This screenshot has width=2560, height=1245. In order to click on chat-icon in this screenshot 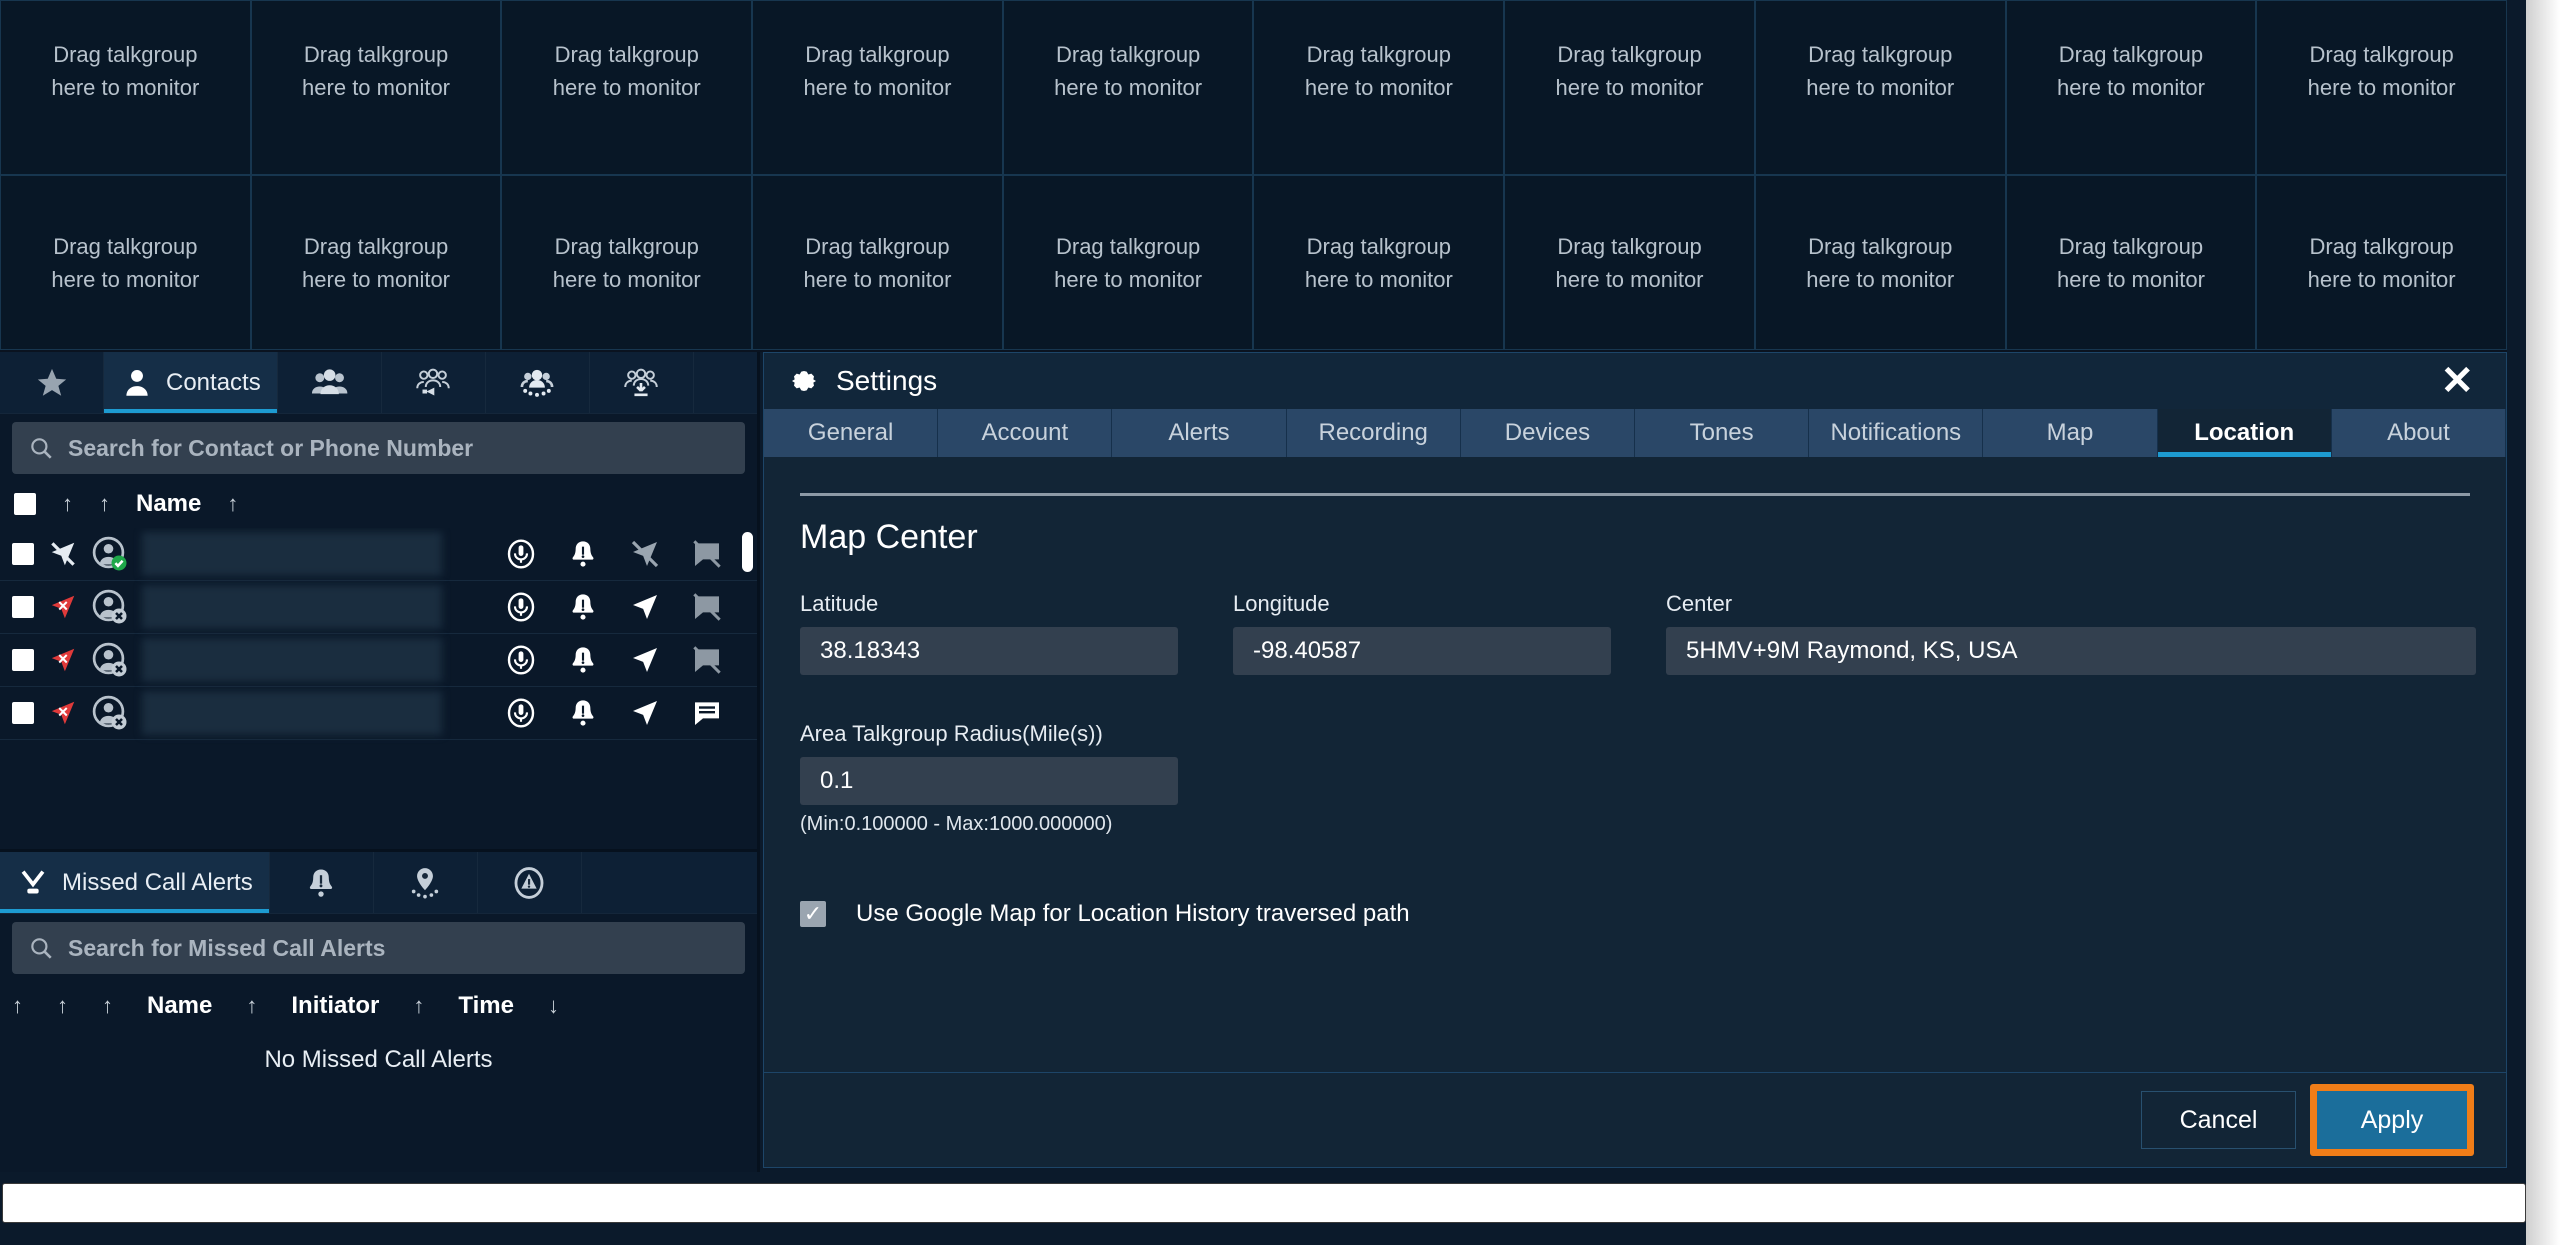, I will do `click(707, 713)`.